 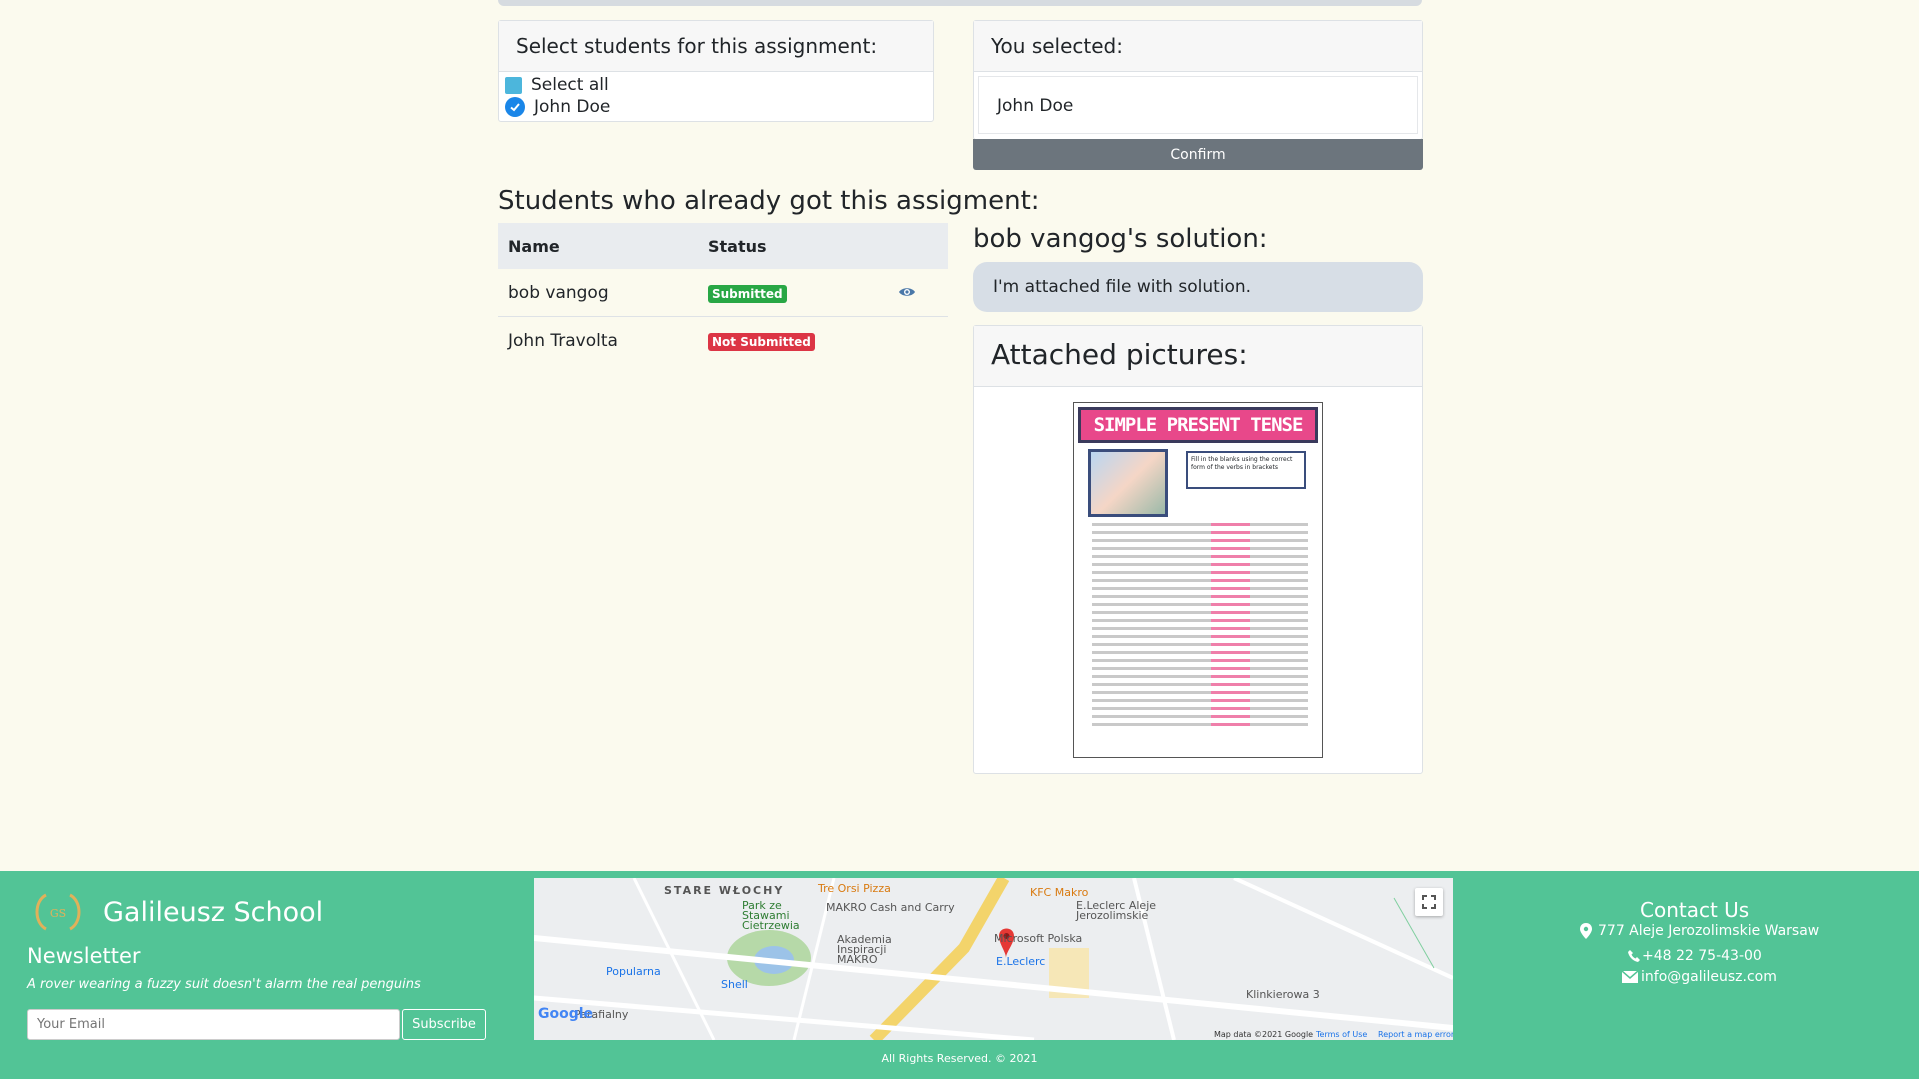 I want to click on solution-text: I'm attached file with solution., so click(x=1198, y=287).